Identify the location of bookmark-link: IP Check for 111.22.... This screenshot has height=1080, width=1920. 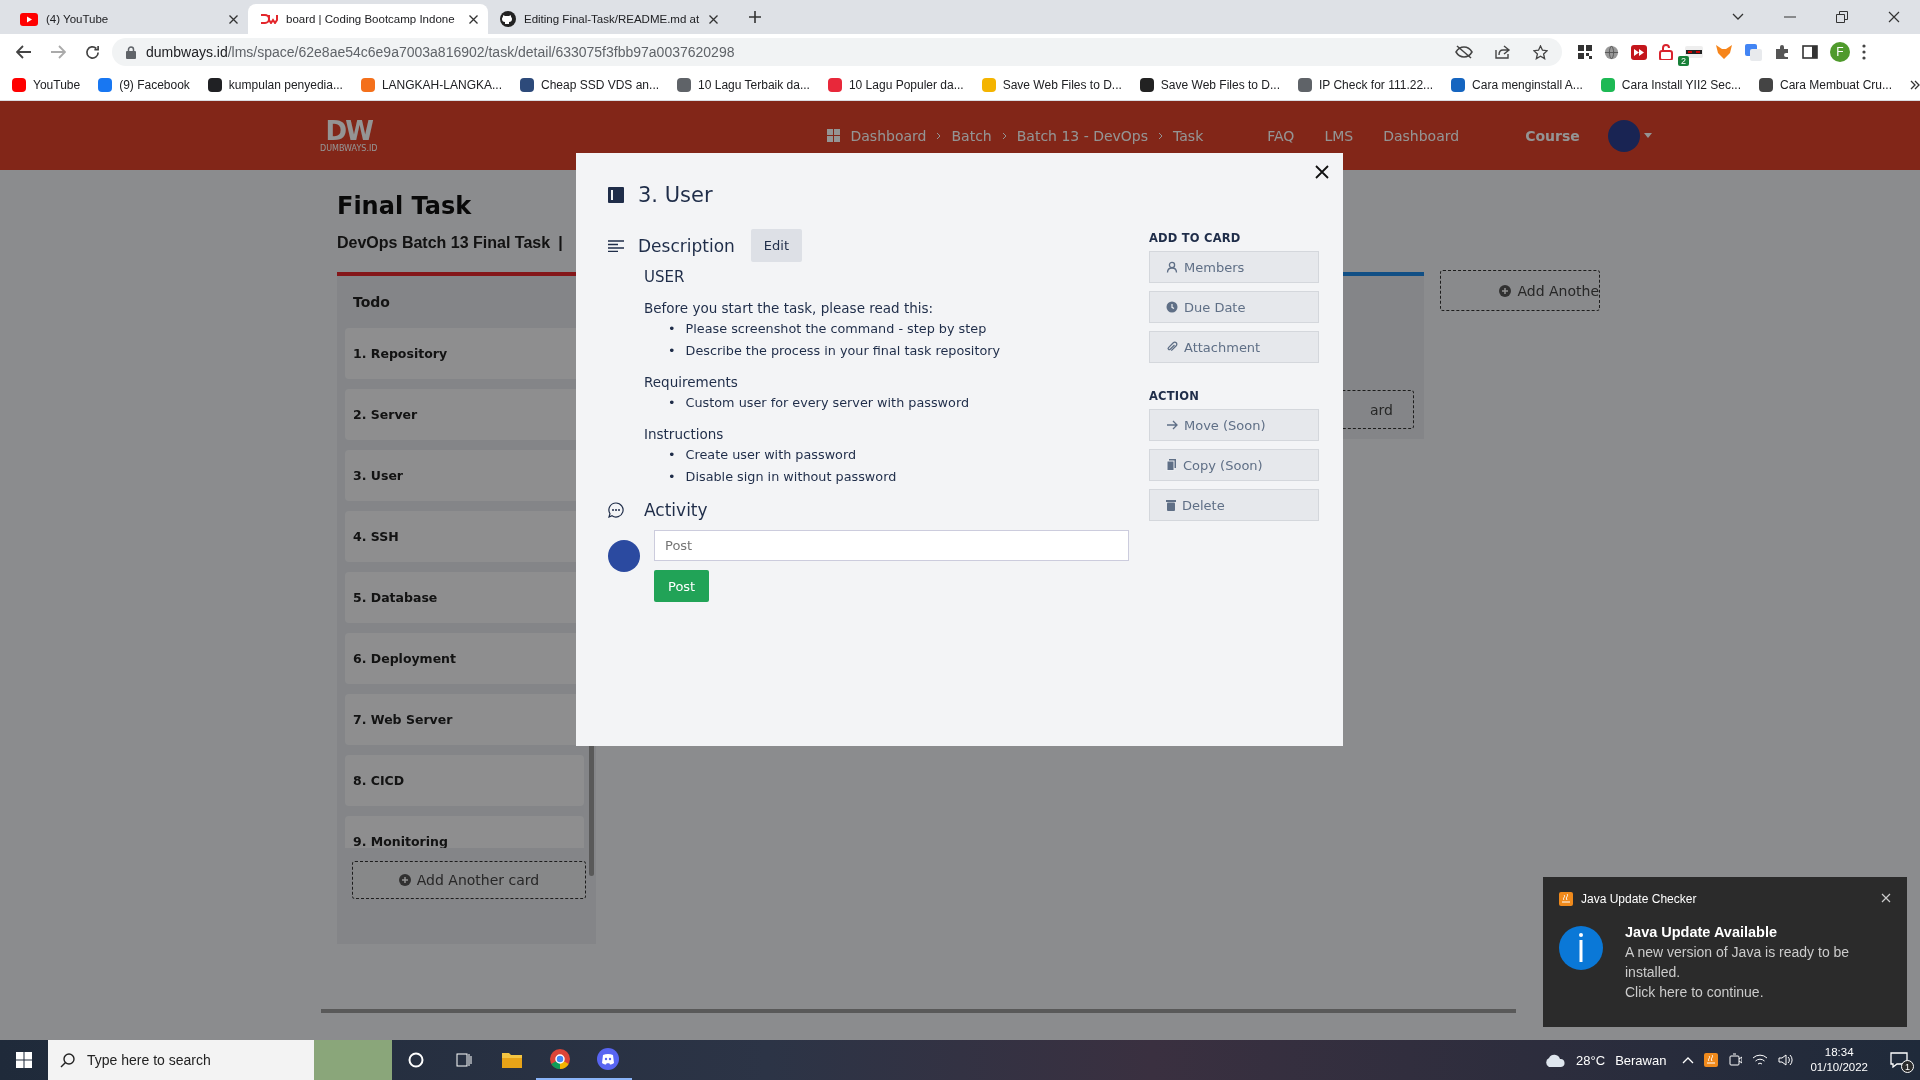
(1366, 85).